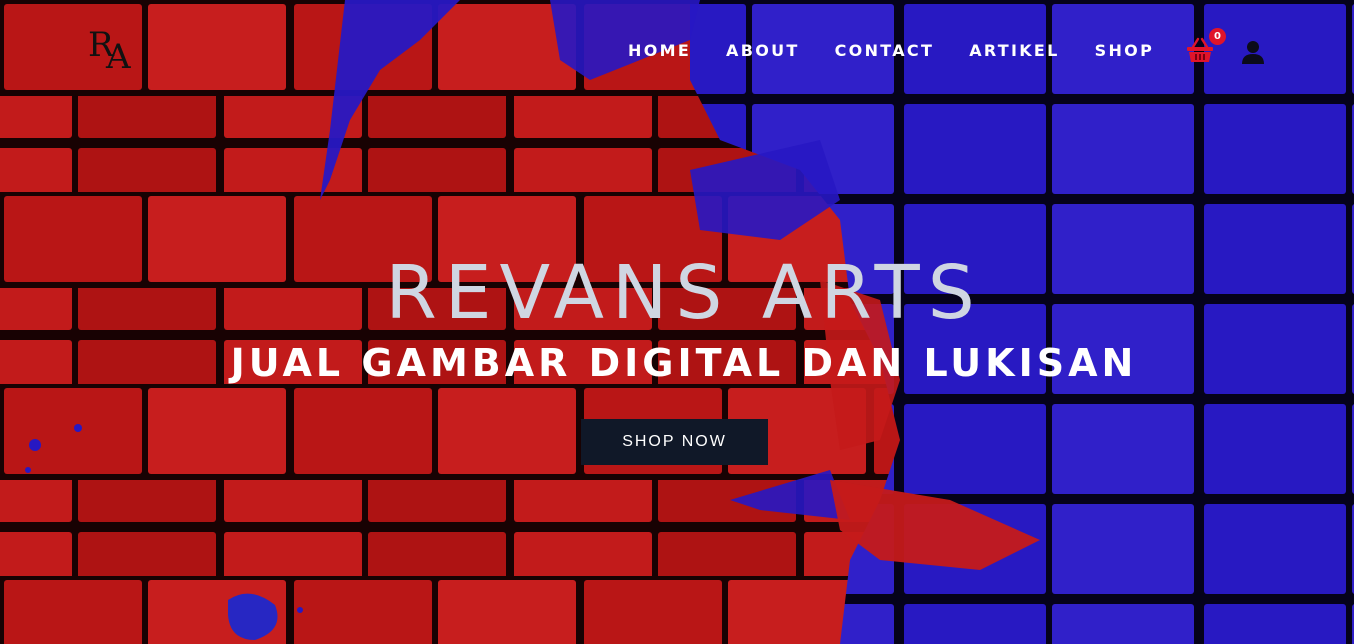 The width and height of the screenshot is (1354, 644). Describe the element at coordinates (674, 442) in the screenshot. I see `shop-now-button: SHOP NOW` at that location.